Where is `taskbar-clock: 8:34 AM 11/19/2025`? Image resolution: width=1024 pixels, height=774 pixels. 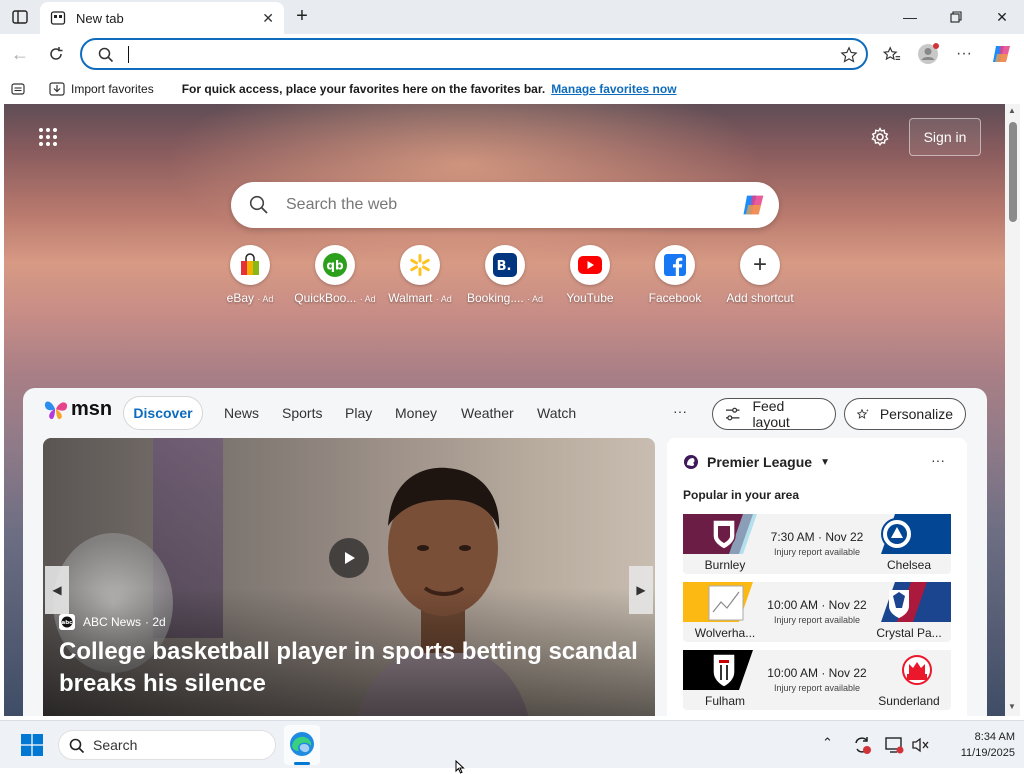
taskbar-clock: 8:34 AM 11/19/2025 is located at coordinates (975, 745).